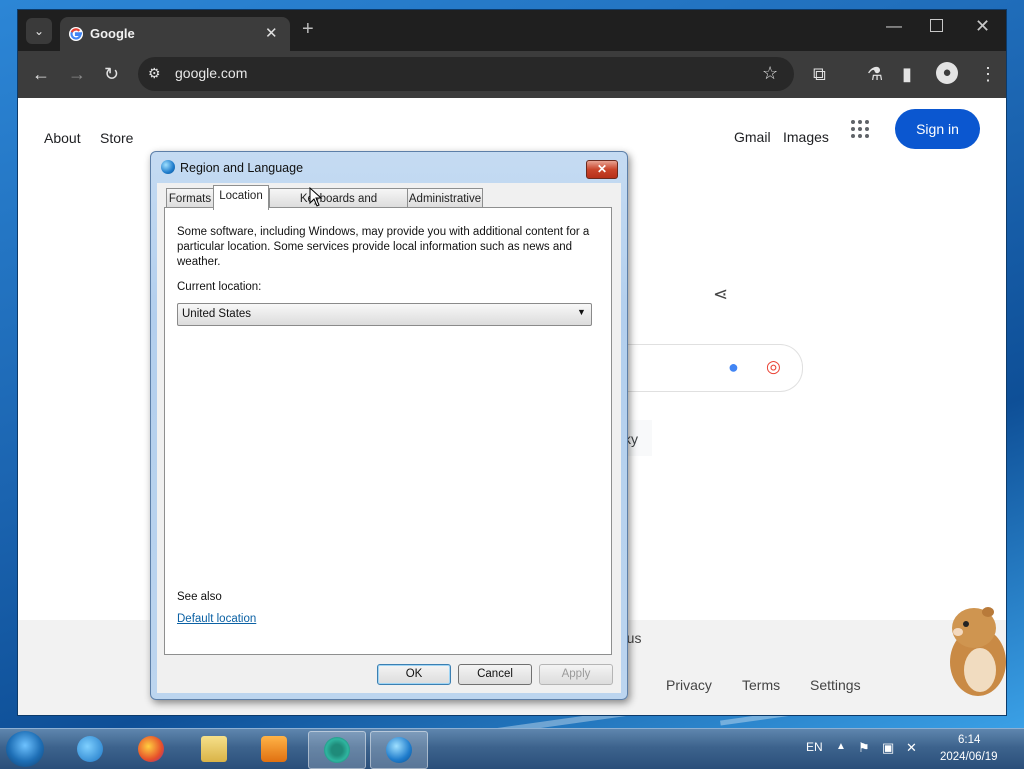 This screenshot has height=769, width=1024. What do you see at coordinates (77, 74) in the screenshot?
I see `forward-icon: →` at bounding box center [77, 74].